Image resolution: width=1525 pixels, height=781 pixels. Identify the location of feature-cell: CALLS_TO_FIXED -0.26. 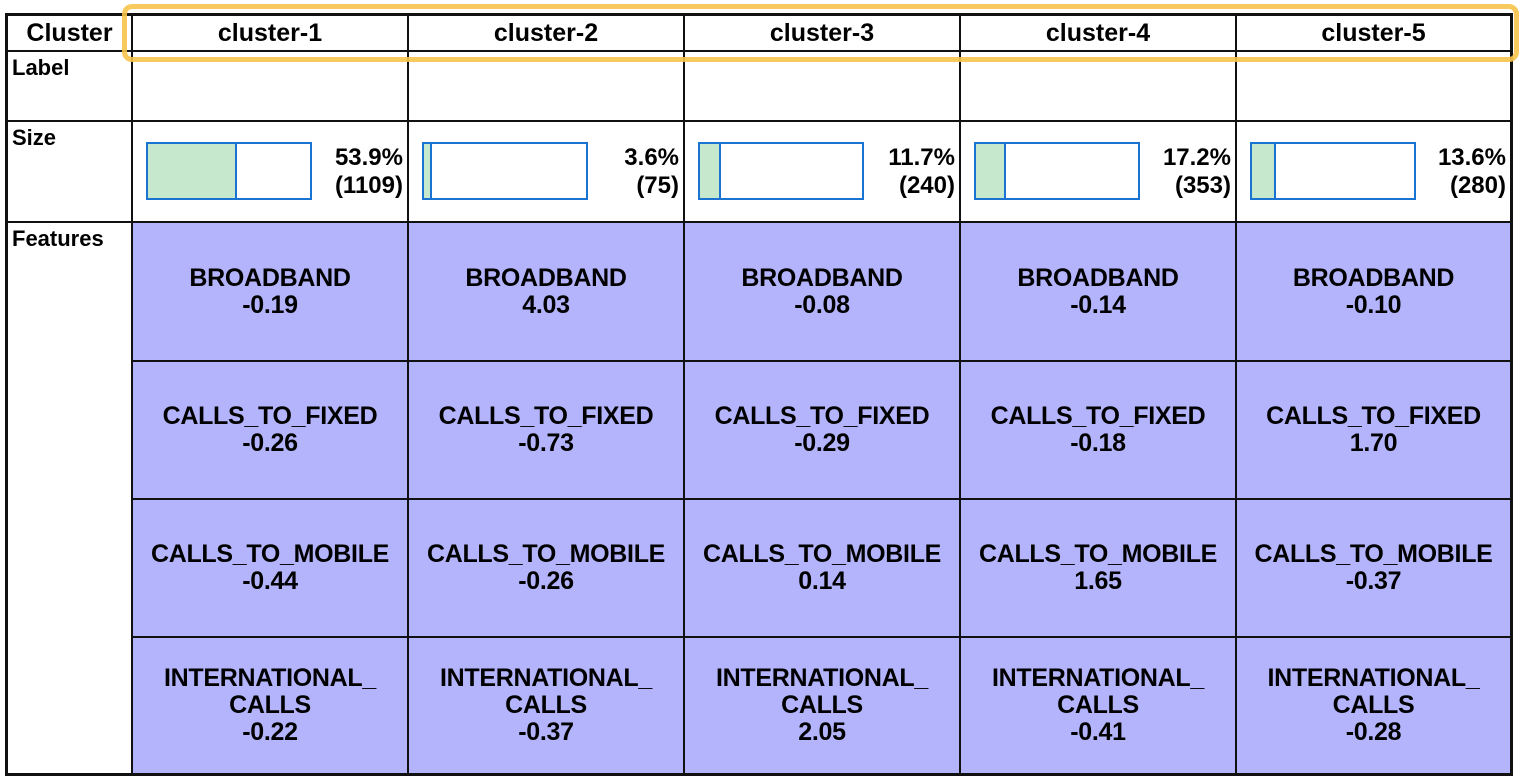
(271, 431).